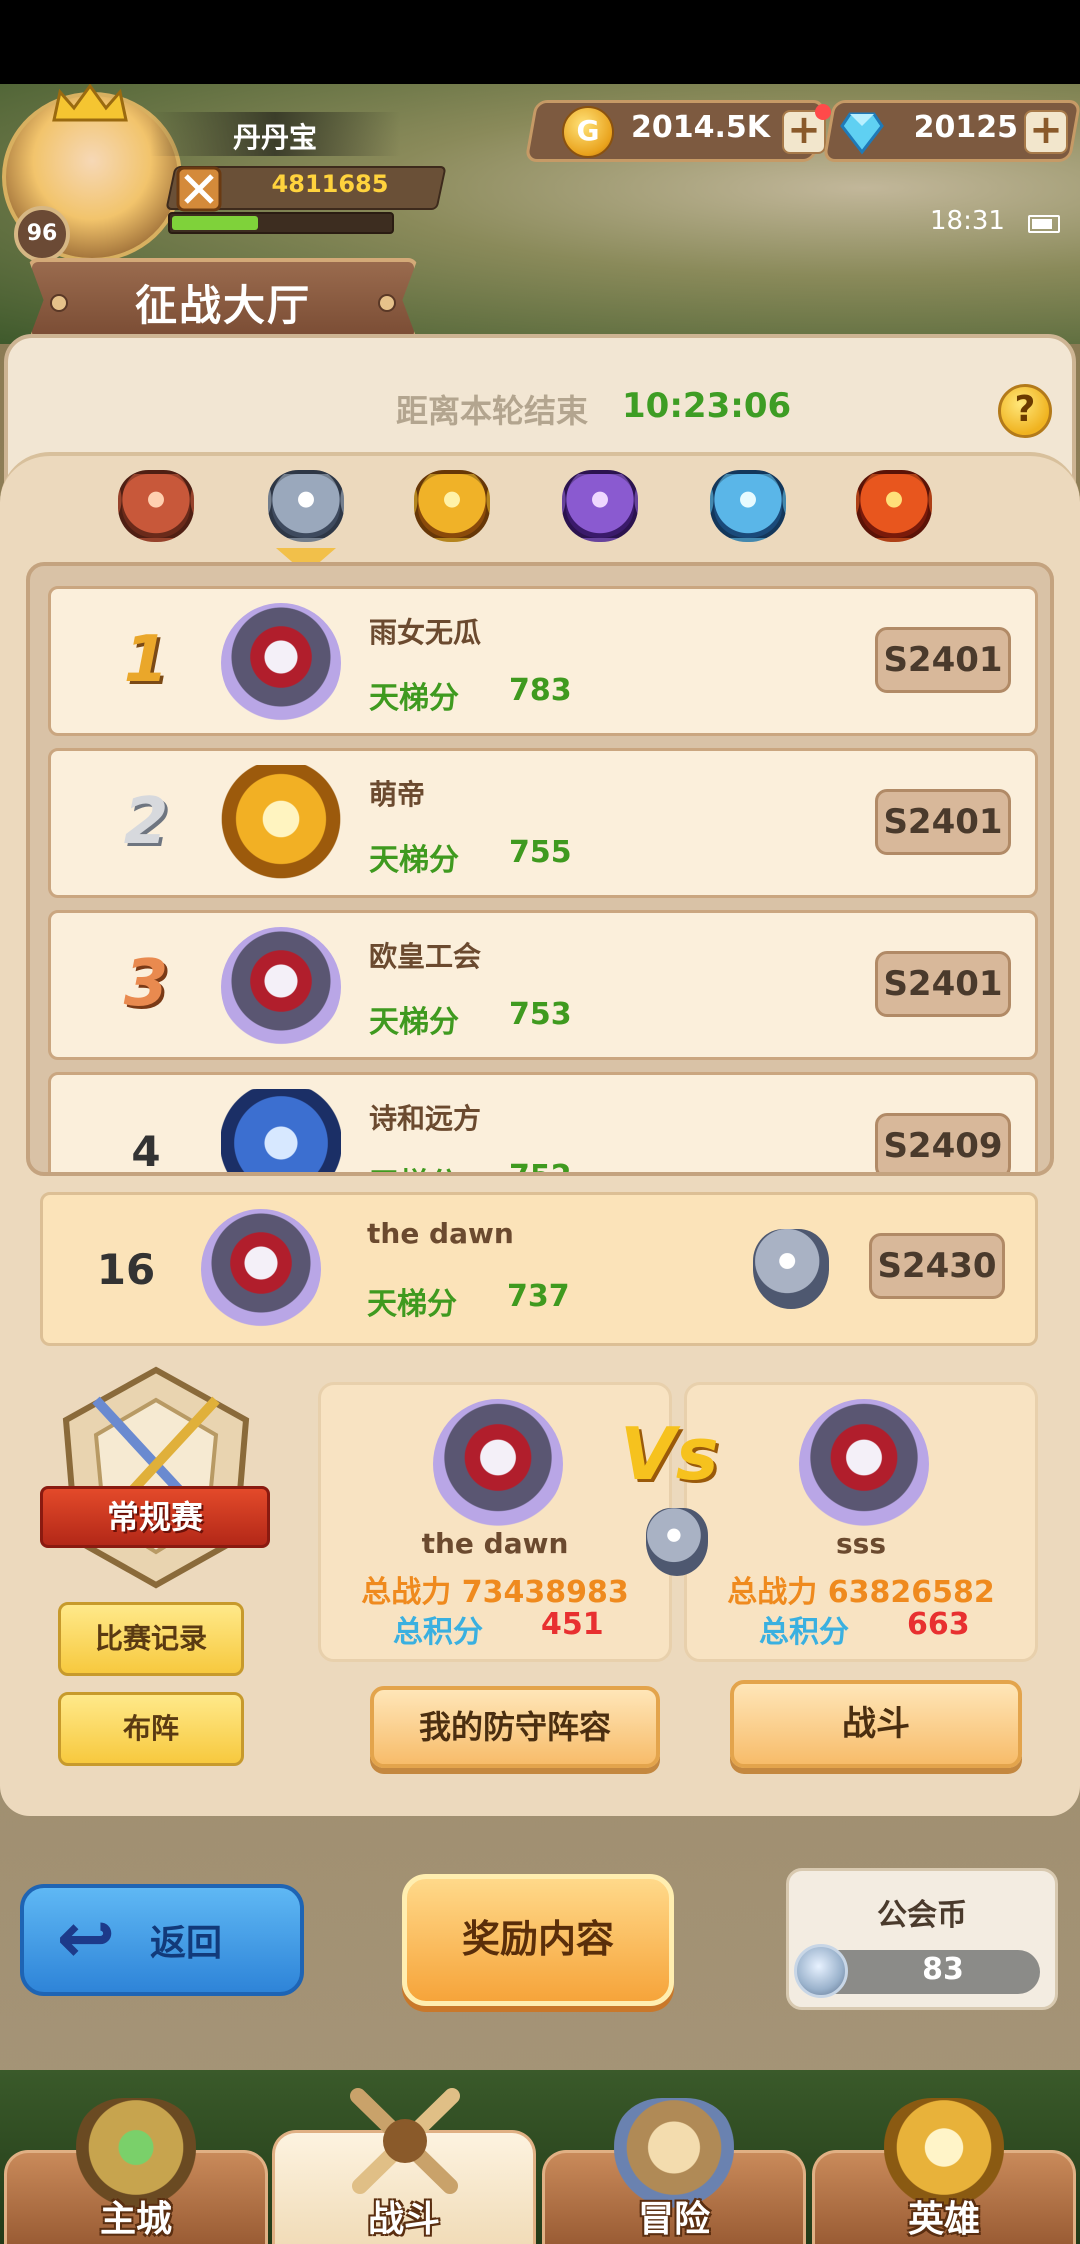  I want to click on notification-dot, so click(823, 112).